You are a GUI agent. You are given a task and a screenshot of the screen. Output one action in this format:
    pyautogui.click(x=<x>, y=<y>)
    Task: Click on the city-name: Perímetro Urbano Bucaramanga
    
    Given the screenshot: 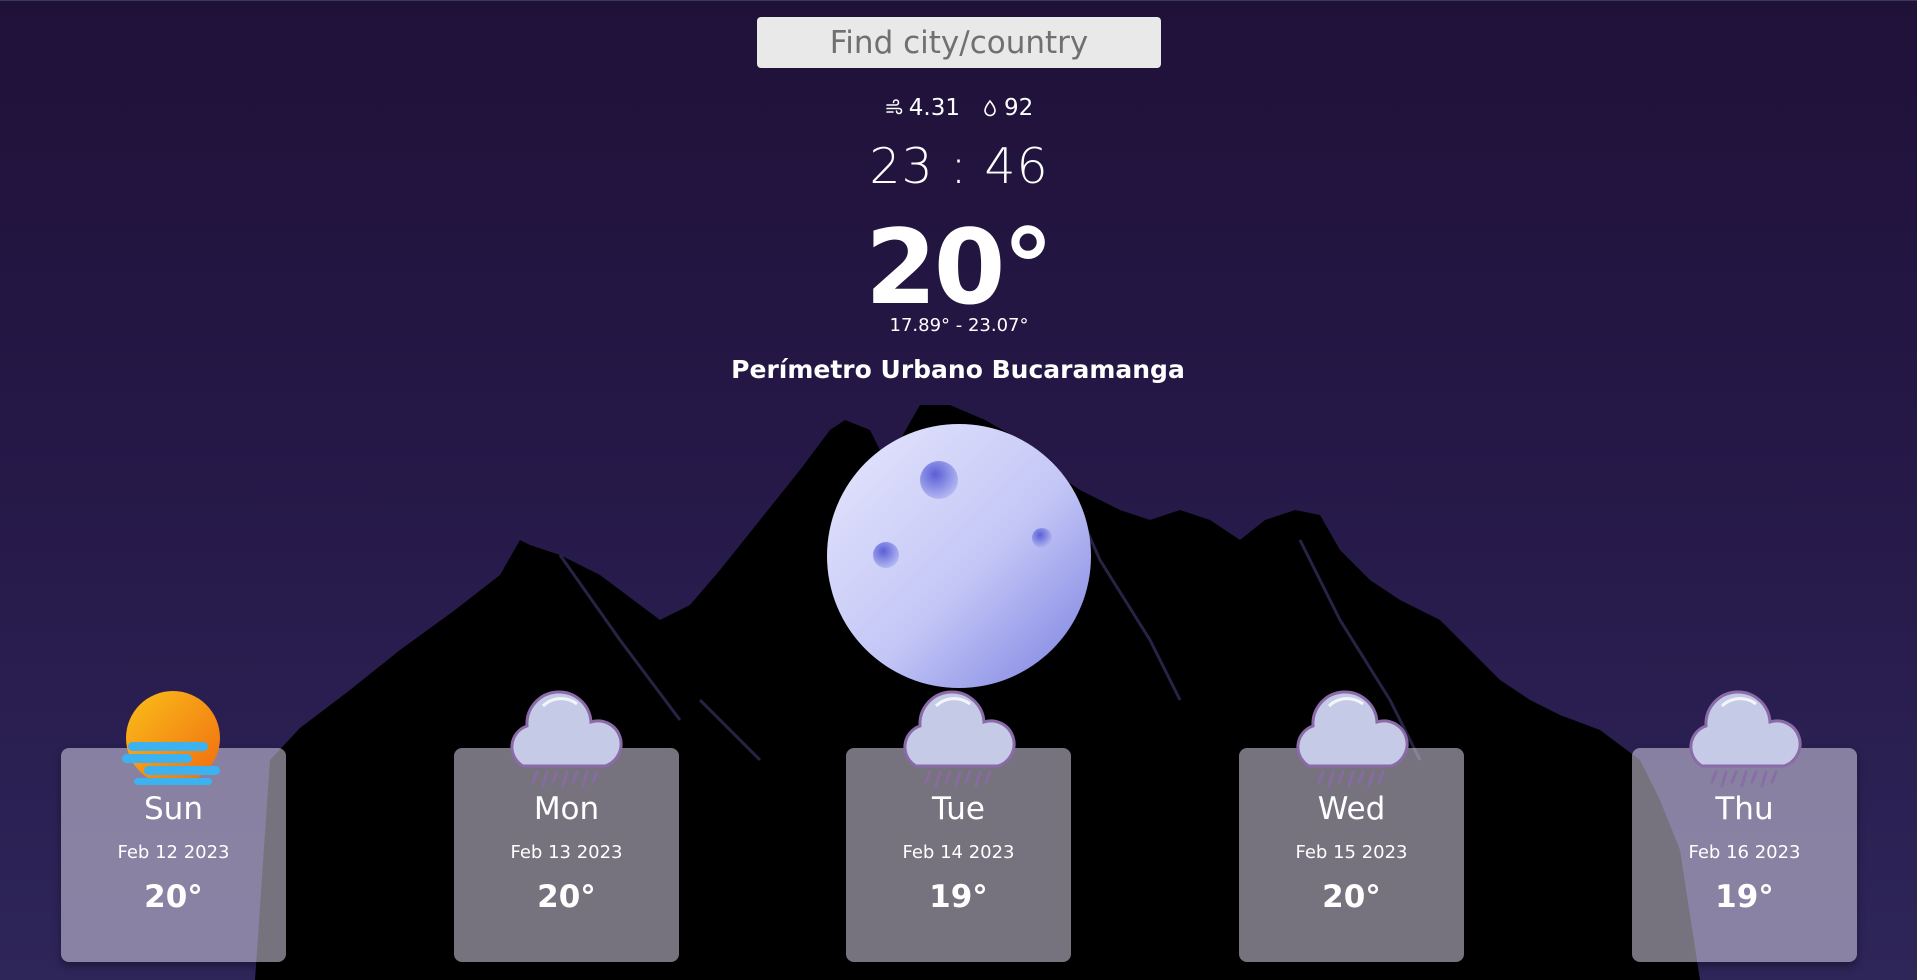 What is the action you would take?
    pyautogui.click(x=958, y=369)
    